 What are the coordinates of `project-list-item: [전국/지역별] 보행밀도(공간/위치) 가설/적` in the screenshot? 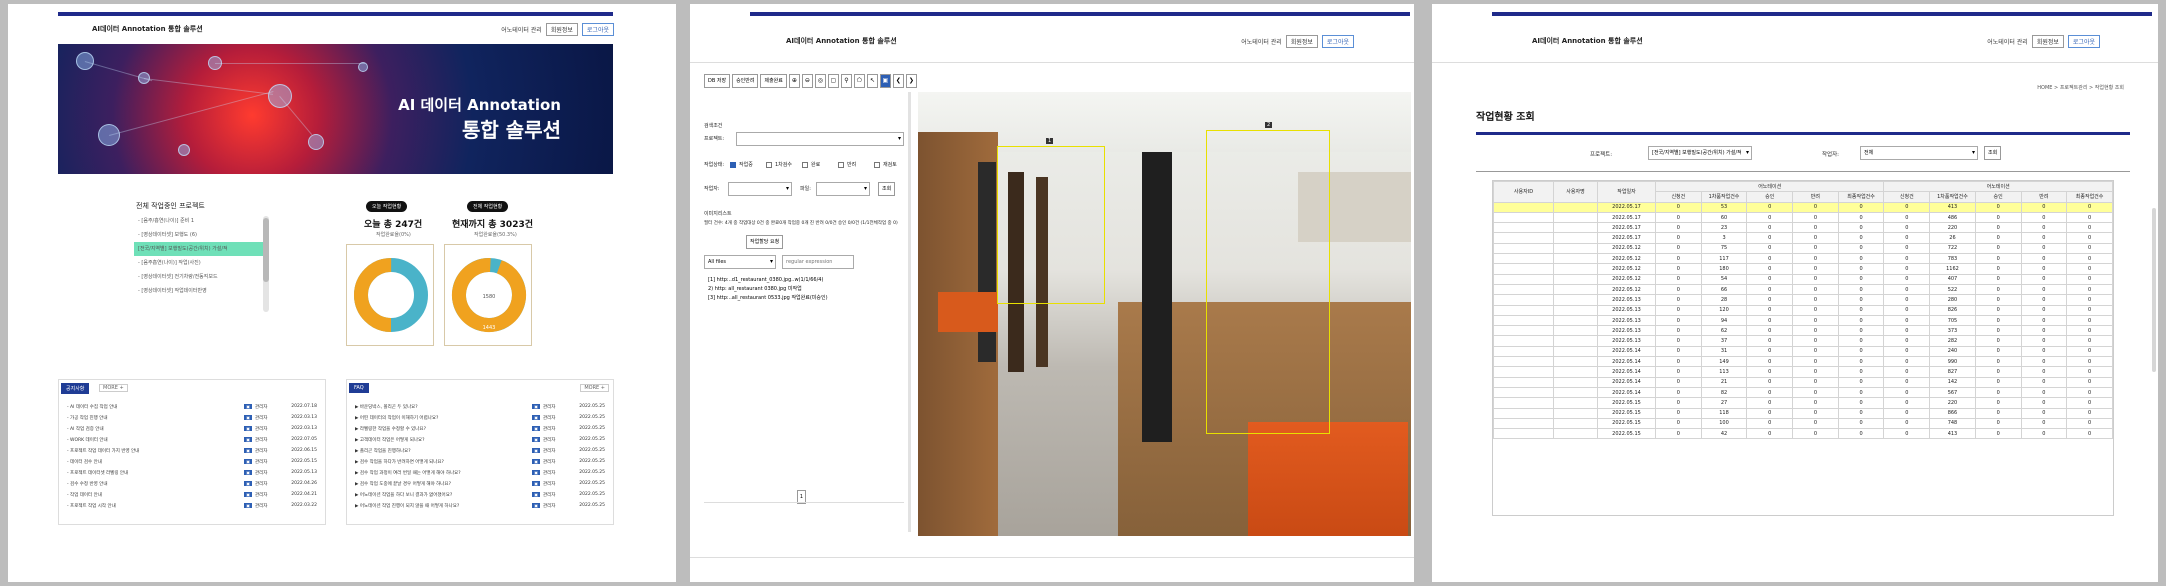 It's located at (201, 249).